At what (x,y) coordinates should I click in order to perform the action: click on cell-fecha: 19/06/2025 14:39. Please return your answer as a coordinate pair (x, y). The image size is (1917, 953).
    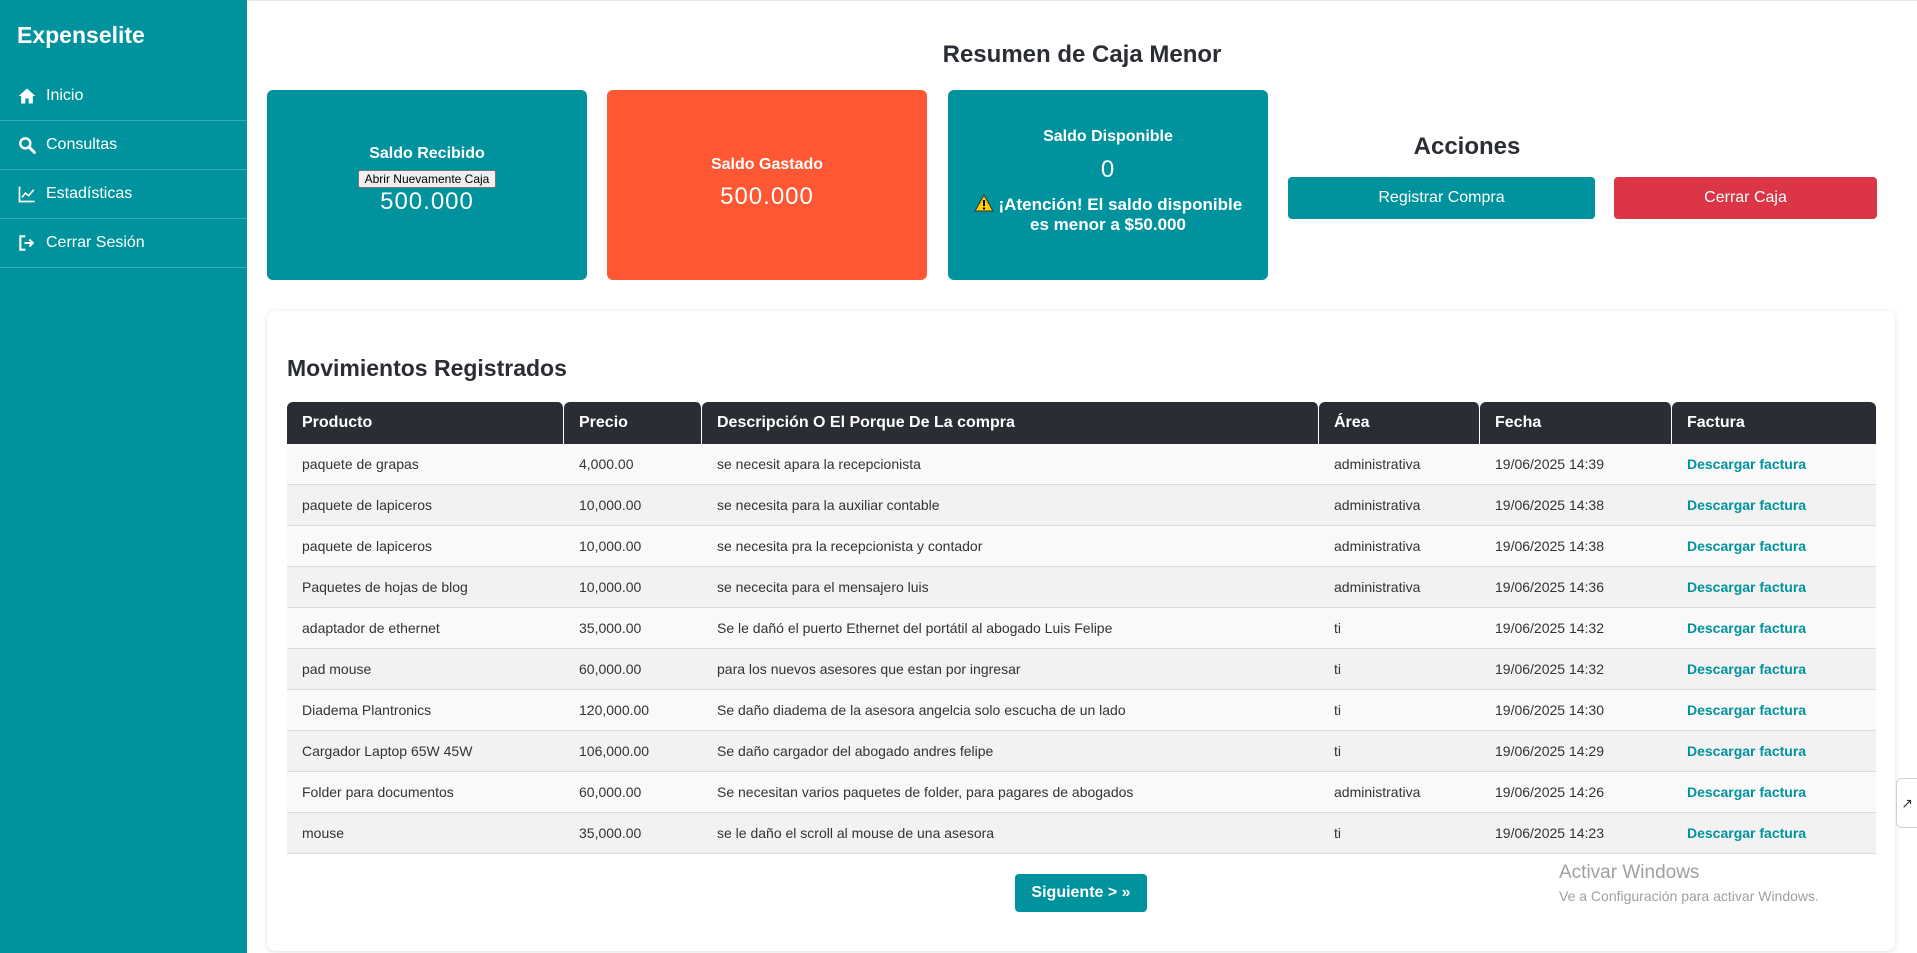
    Looking at the image, I should click on (1576, 464).